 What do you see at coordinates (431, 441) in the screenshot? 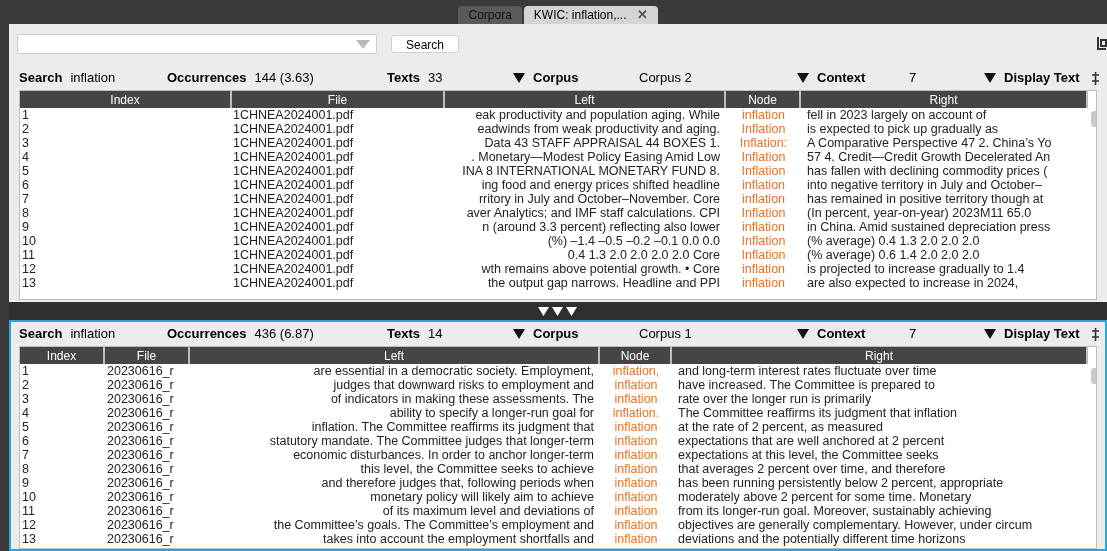
I see `table-cell-text: statutory mandate. The Committee judges that longer-term` at bounding box center [431, 441].